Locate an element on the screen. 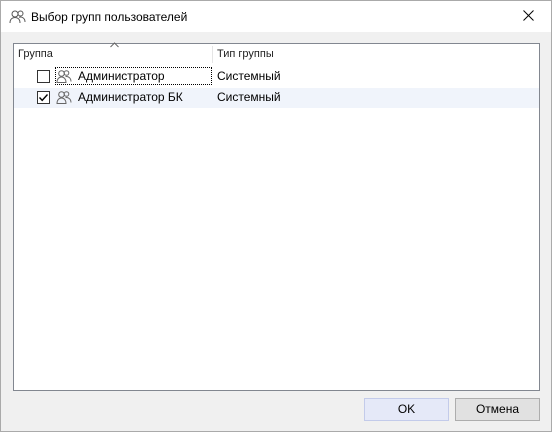 The image size is (552, 432). user-group-icon is located at coordinates (64, 97).